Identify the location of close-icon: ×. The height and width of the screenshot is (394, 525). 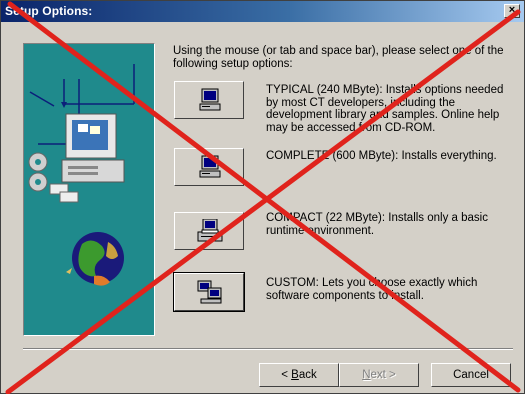
(512, 10).